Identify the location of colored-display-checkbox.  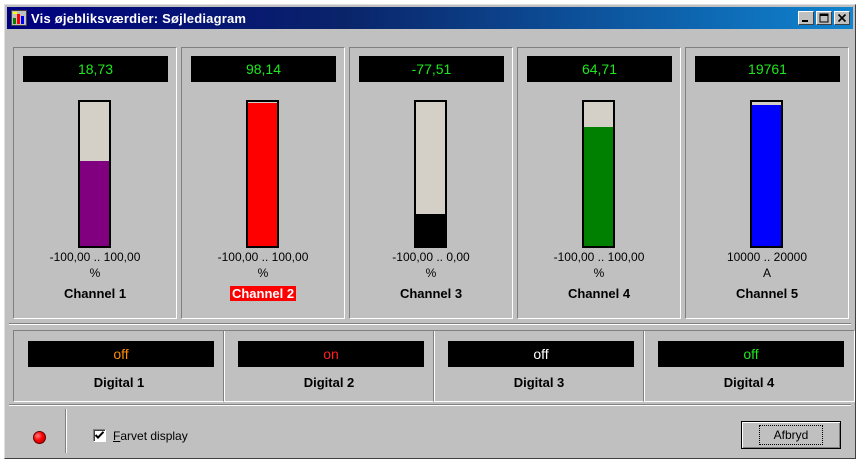
(99, 435).